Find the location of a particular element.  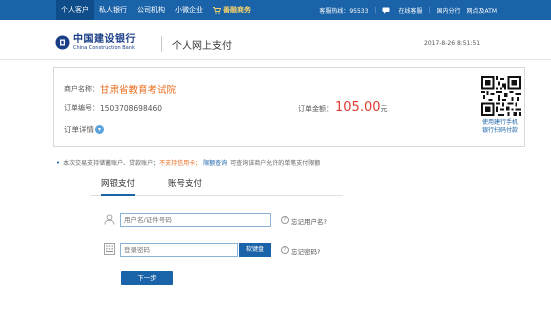

password-input is located at coordinates (179, 250).